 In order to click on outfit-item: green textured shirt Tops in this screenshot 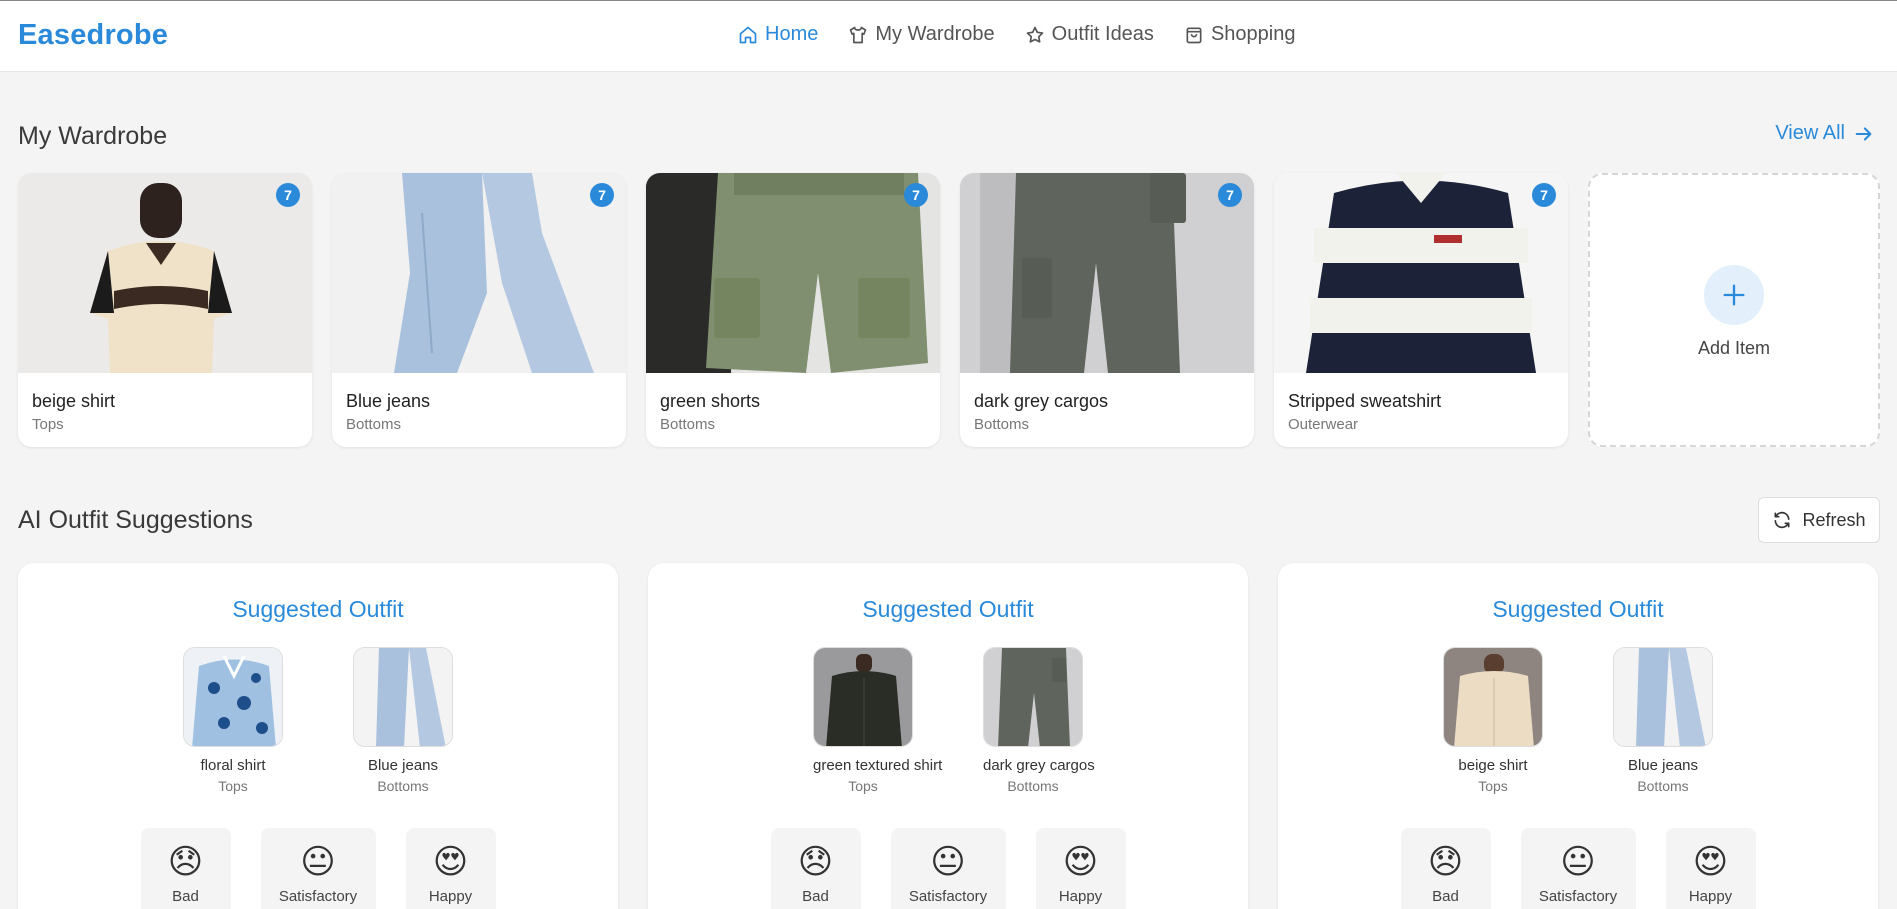, I will do `click(878, 720)`.